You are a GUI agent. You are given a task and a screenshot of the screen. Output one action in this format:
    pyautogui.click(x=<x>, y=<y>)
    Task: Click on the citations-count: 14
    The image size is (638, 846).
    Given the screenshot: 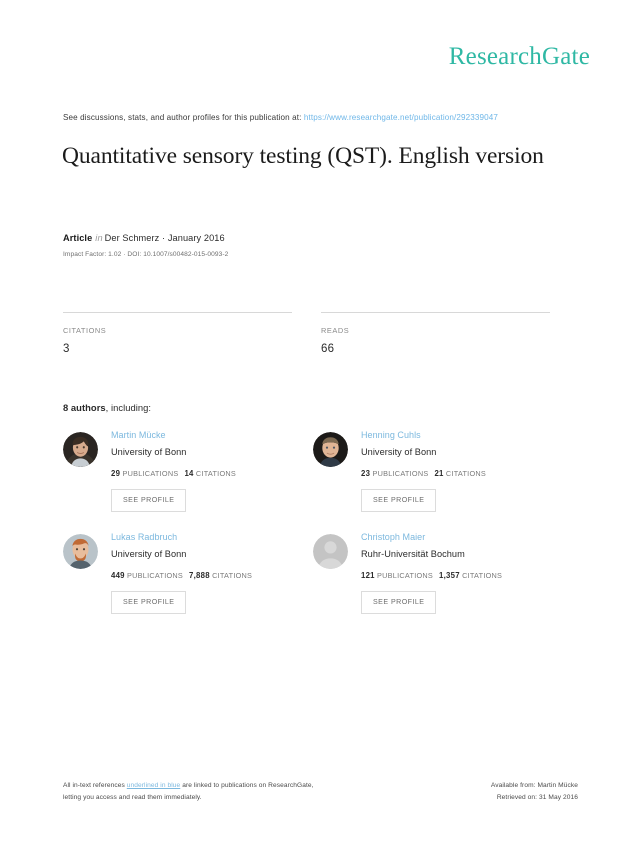 What is the action you would take?
    pyautogui.click(x=189, y=473)
    